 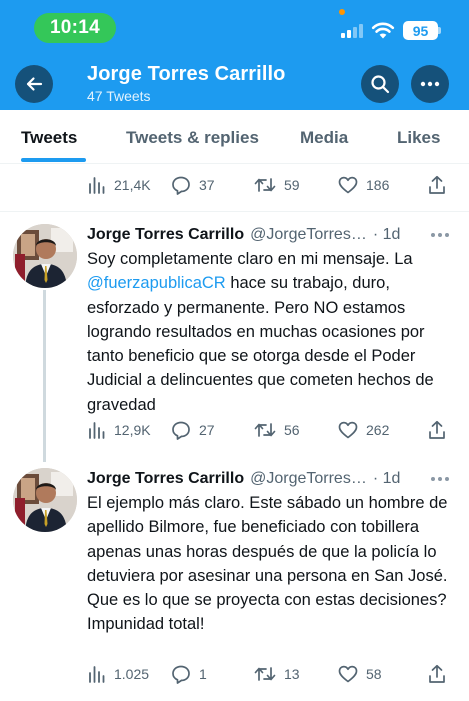 What do you see at coordinates (53, 160) in the screenshot?
I see `active-tab-indicator` at bounding box center [53, 160].